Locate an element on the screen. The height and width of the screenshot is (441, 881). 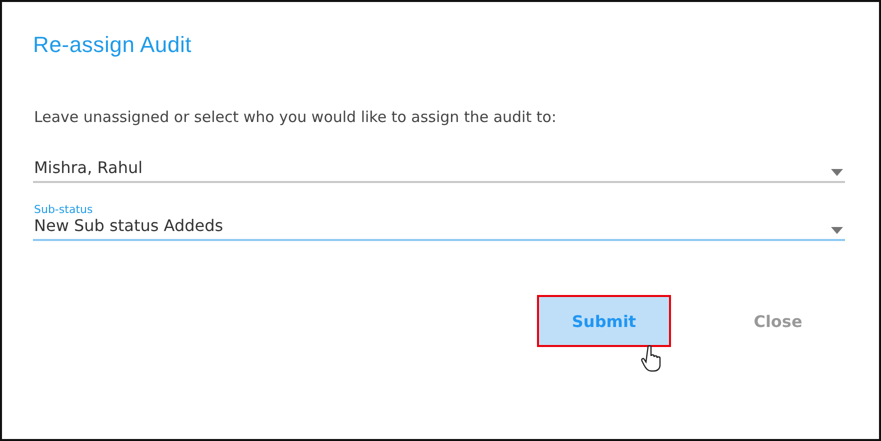
instruction-text: Leave unassigned or select who you would like to assign the audit to: is located at coordinates (296, 117).